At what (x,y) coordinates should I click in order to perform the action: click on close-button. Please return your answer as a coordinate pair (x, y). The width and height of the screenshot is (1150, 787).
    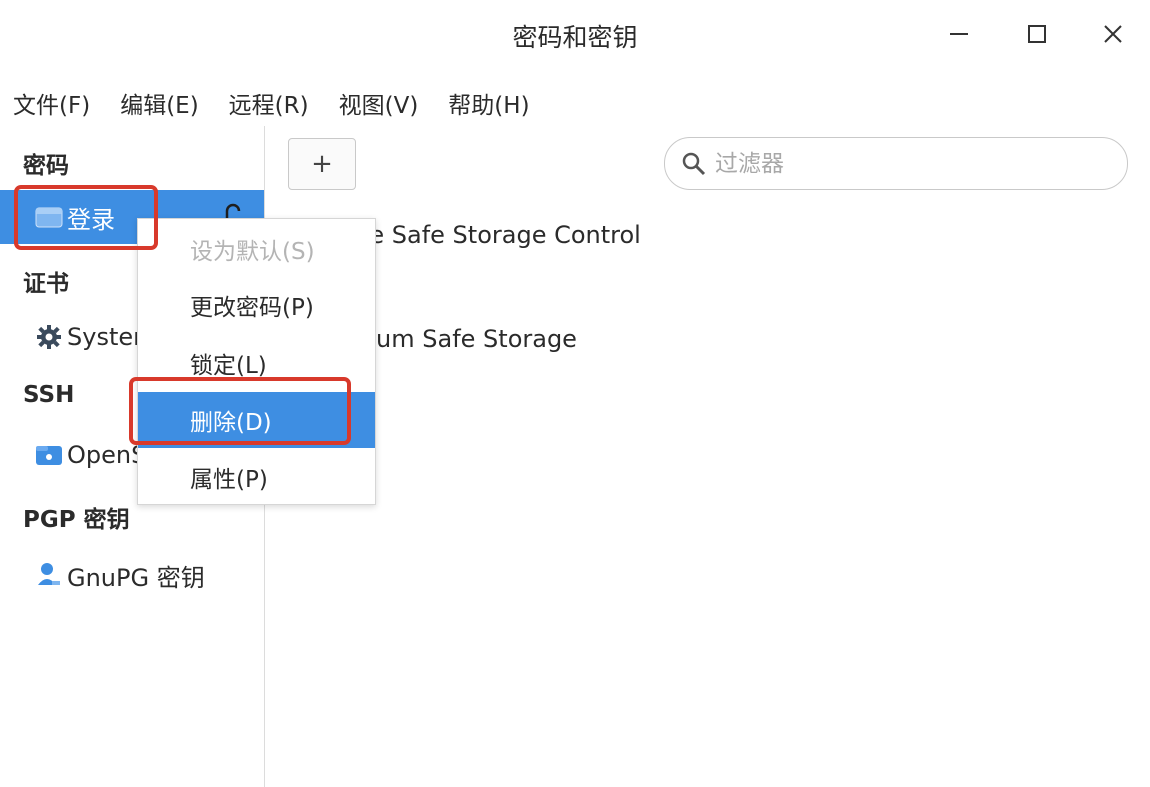
    Looking at the image, I should click on (1113, 34).